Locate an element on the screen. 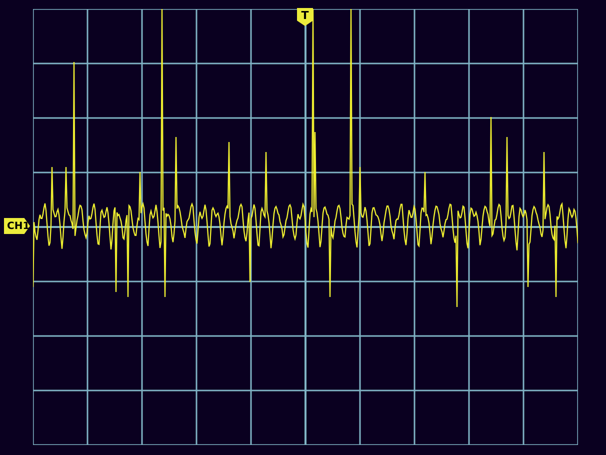 The width and height of the screenshot is (606, 455). trigger-marker: T is located at coordinates (305, 17).